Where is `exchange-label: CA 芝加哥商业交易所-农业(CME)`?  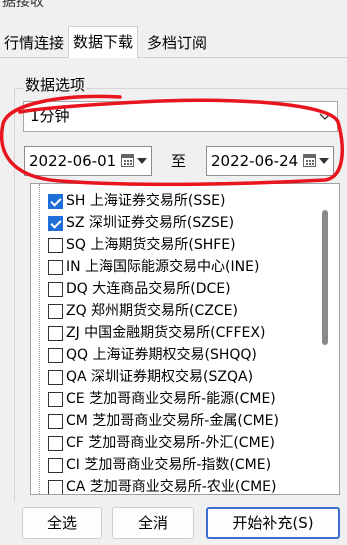 exchange-label: CA 芝加哥商业交易所-农业(CME) is located at coordinates (171, 487).